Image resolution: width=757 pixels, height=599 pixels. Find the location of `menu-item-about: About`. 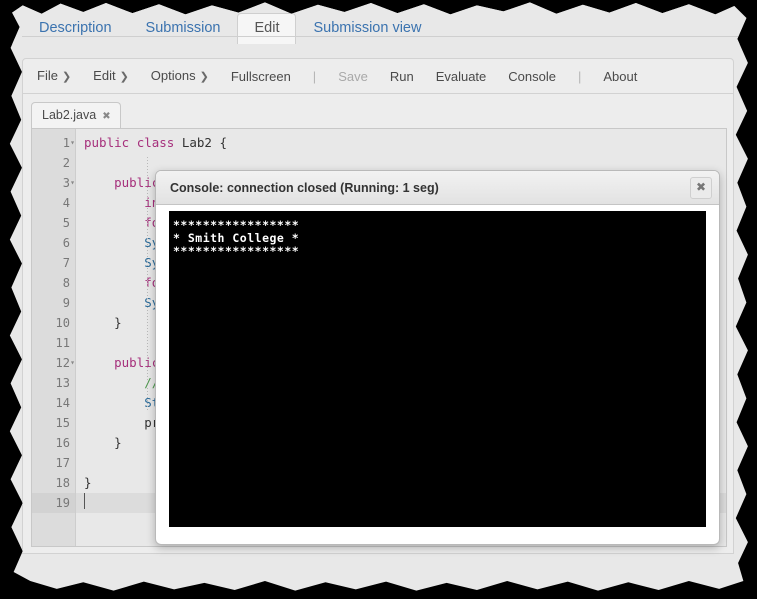

menu-item-about: About is located at coordinates (620, 76).